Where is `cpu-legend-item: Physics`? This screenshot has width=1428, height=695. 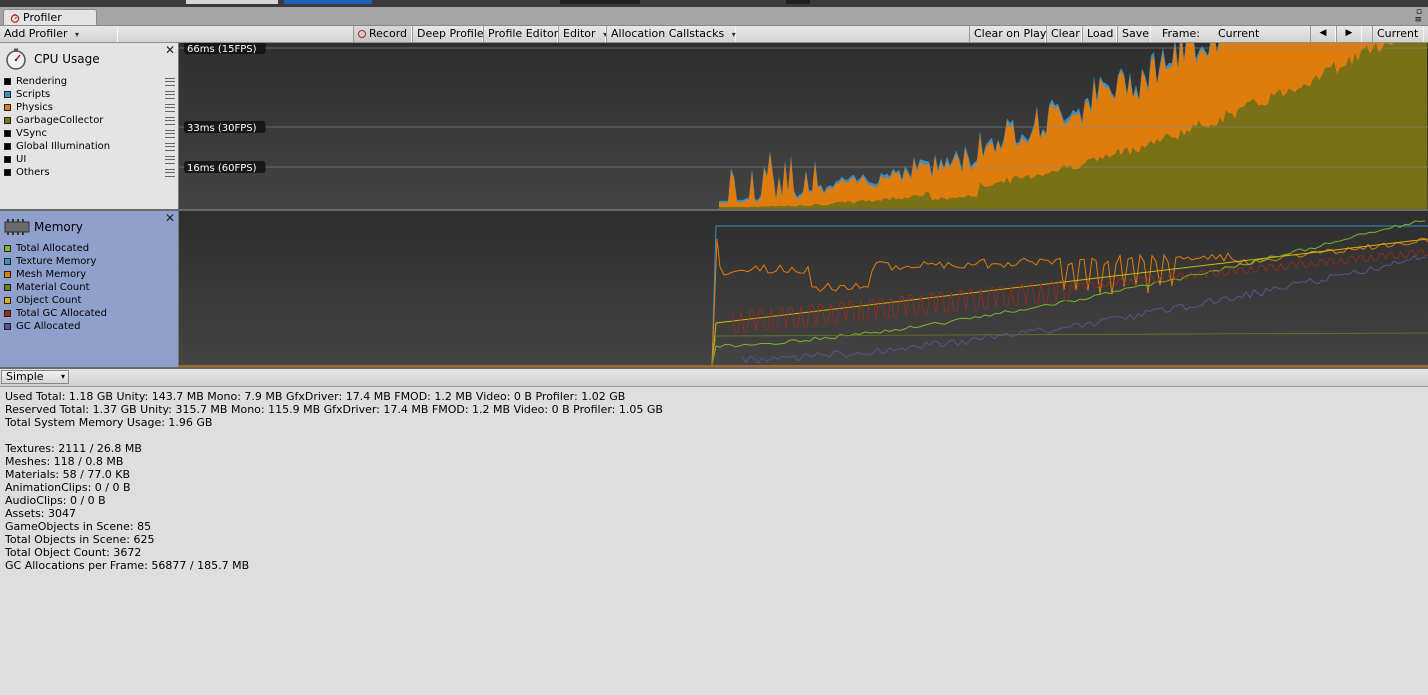
cpu-legend-item: Physics is located at coordinates (90, 107).